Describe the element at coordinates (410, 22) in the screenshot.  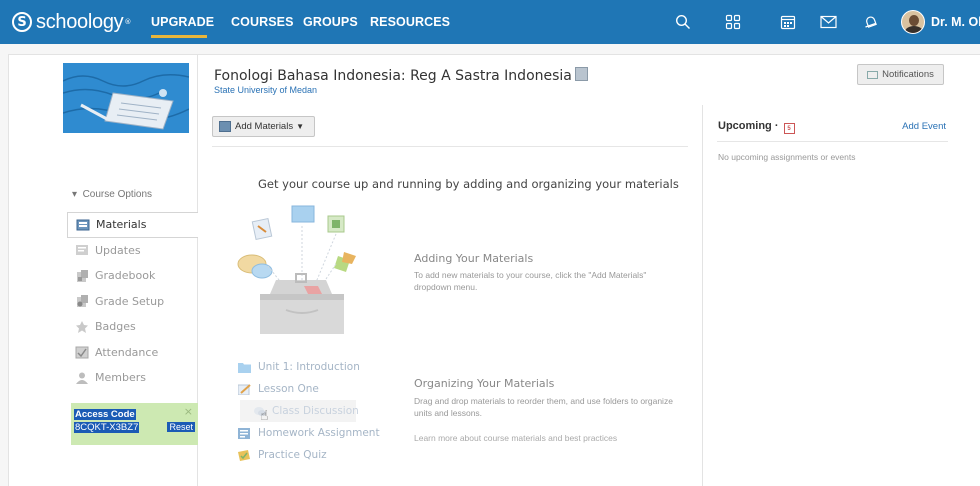
I see `nav-resources: RESOURCES` at that location.